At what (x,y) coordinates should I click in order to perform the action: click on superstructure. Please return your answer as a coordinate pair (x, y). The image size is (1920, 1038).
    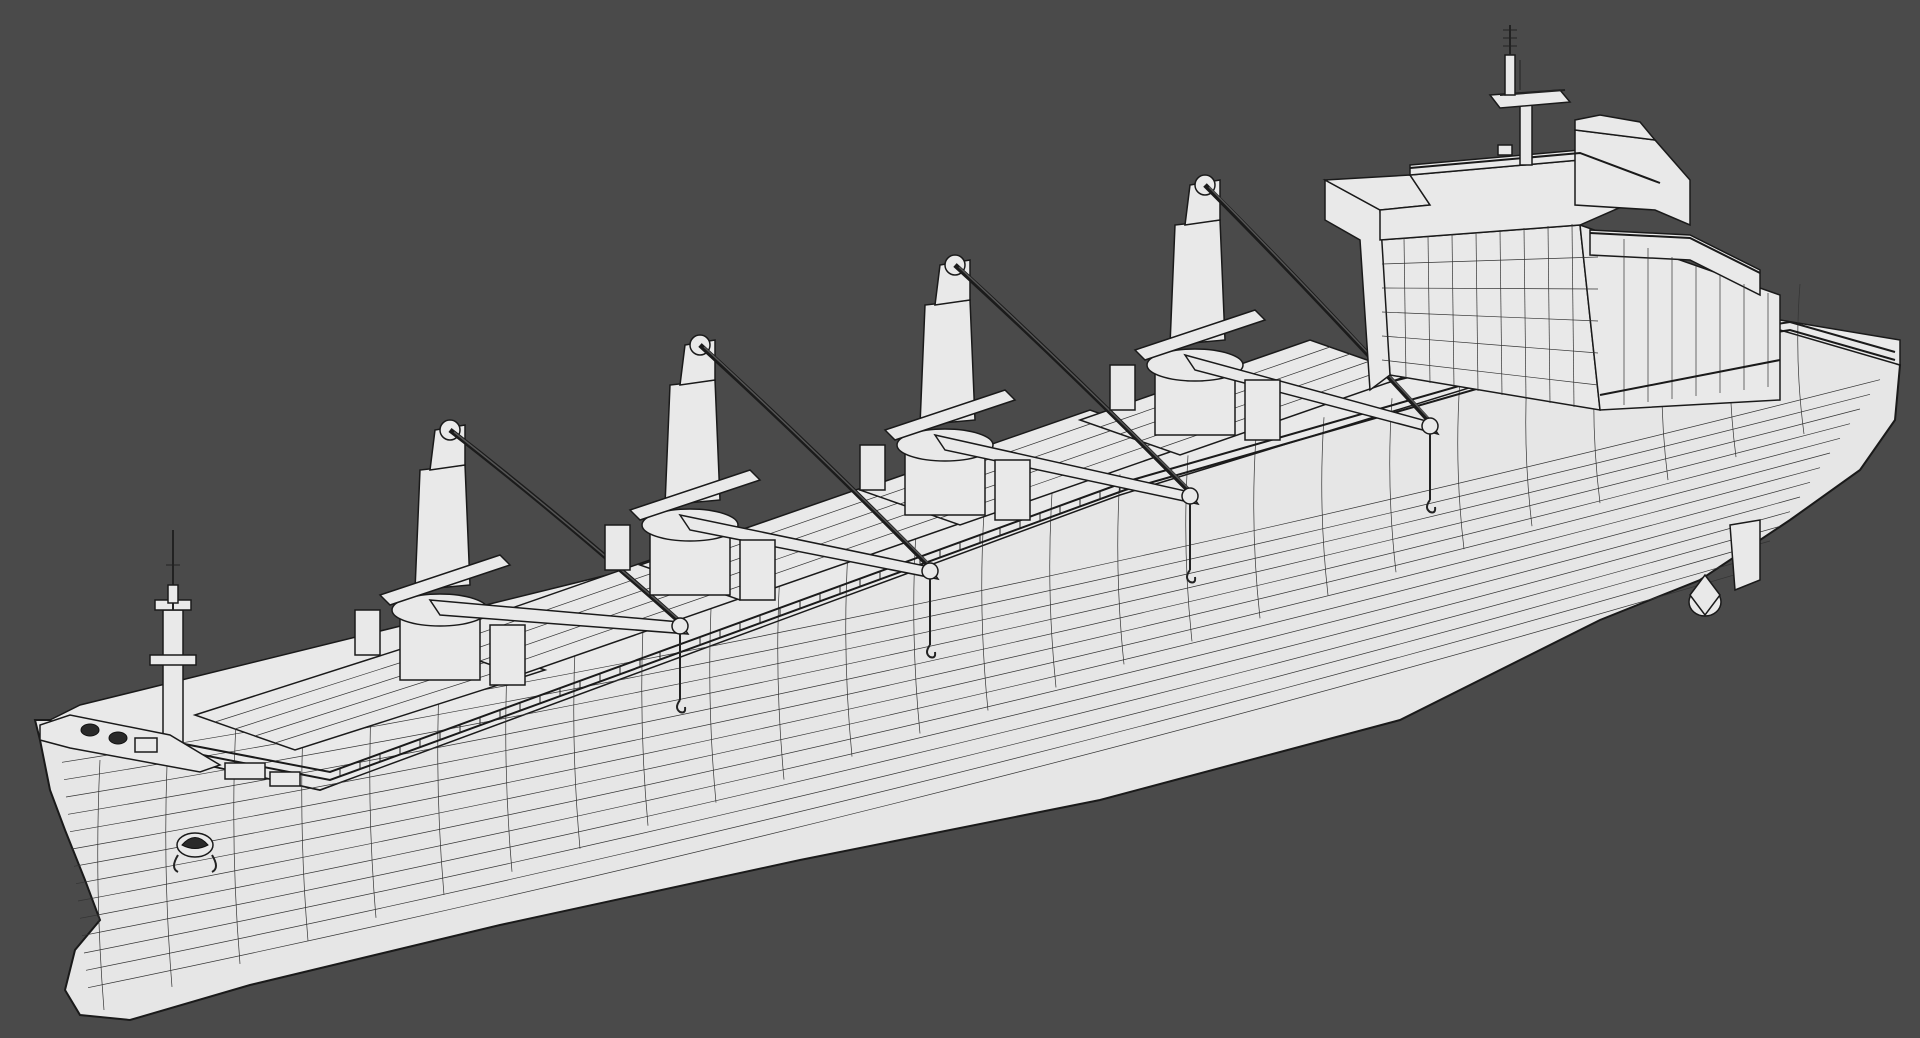
    Looking at the image, I should click on (1551, 262).